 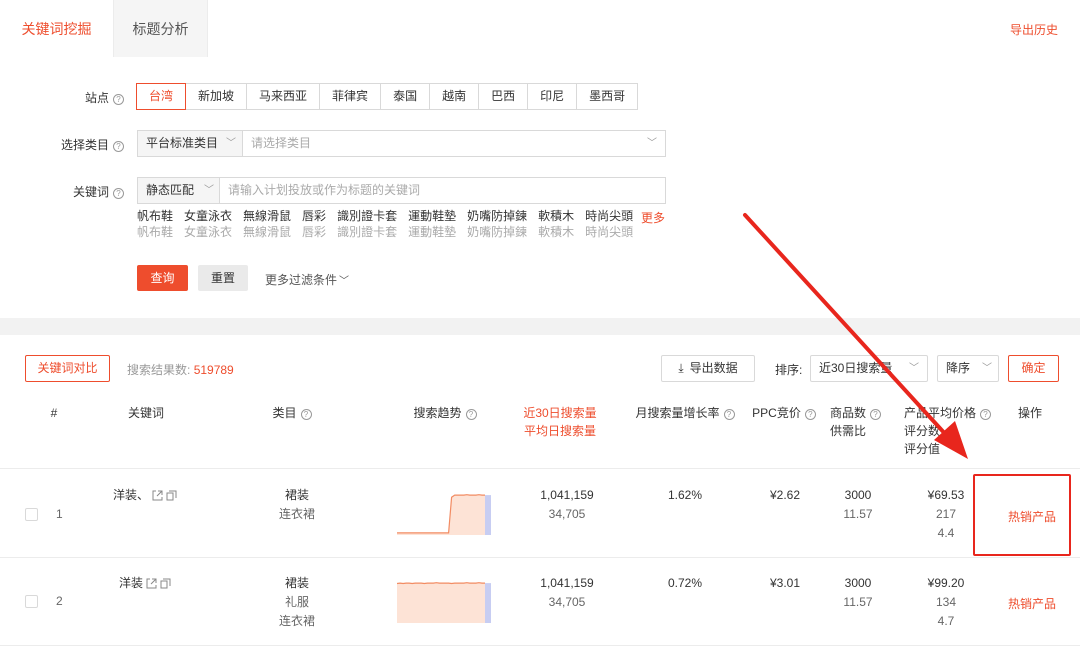 I want to click on keyword-cell: 洋装, so click(x=145, y=584).